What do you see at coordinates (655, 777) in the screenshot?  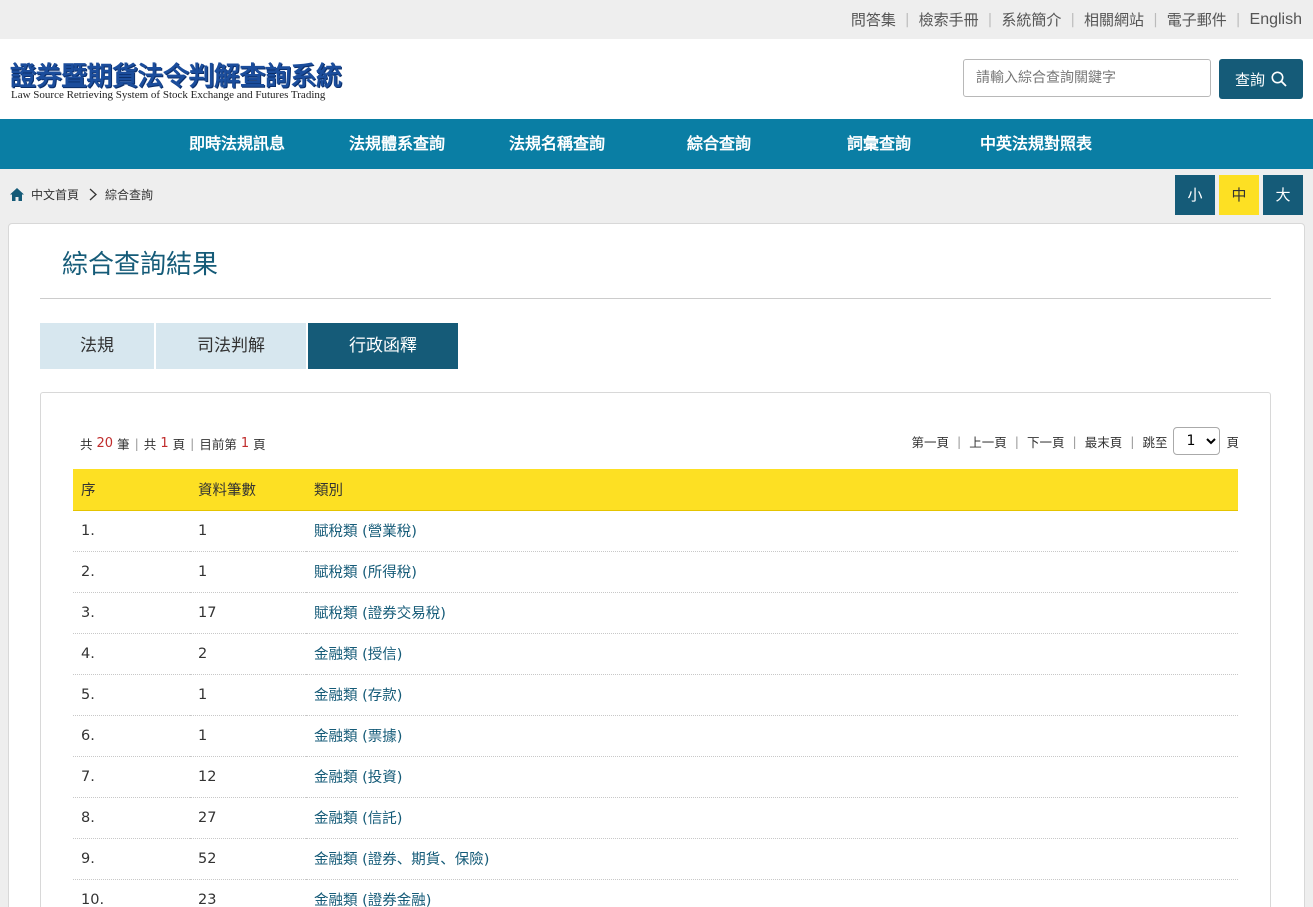 I see `table-row: 7. 12 金融類 (投資)` at bounding box center [655, 777].